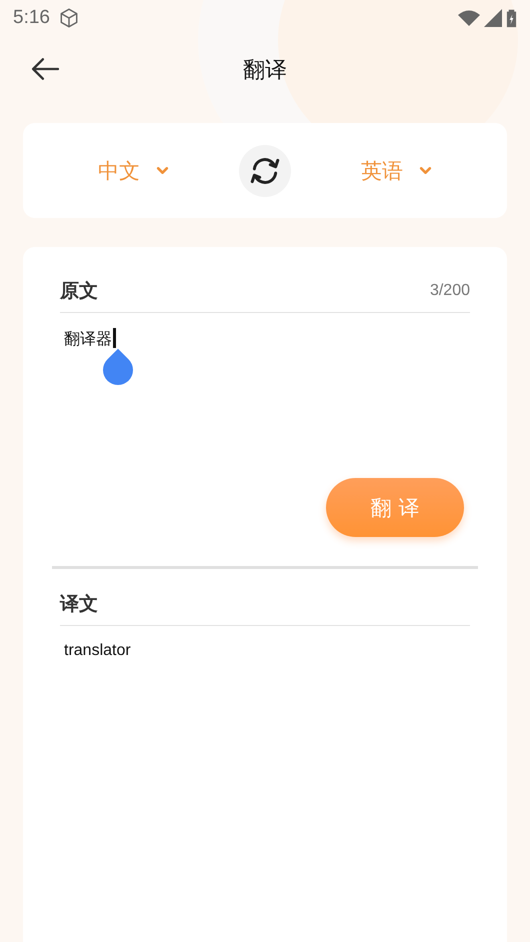 This screenshot has width=530, height=942. I want to click on wifi-icon, so click(469, 18).